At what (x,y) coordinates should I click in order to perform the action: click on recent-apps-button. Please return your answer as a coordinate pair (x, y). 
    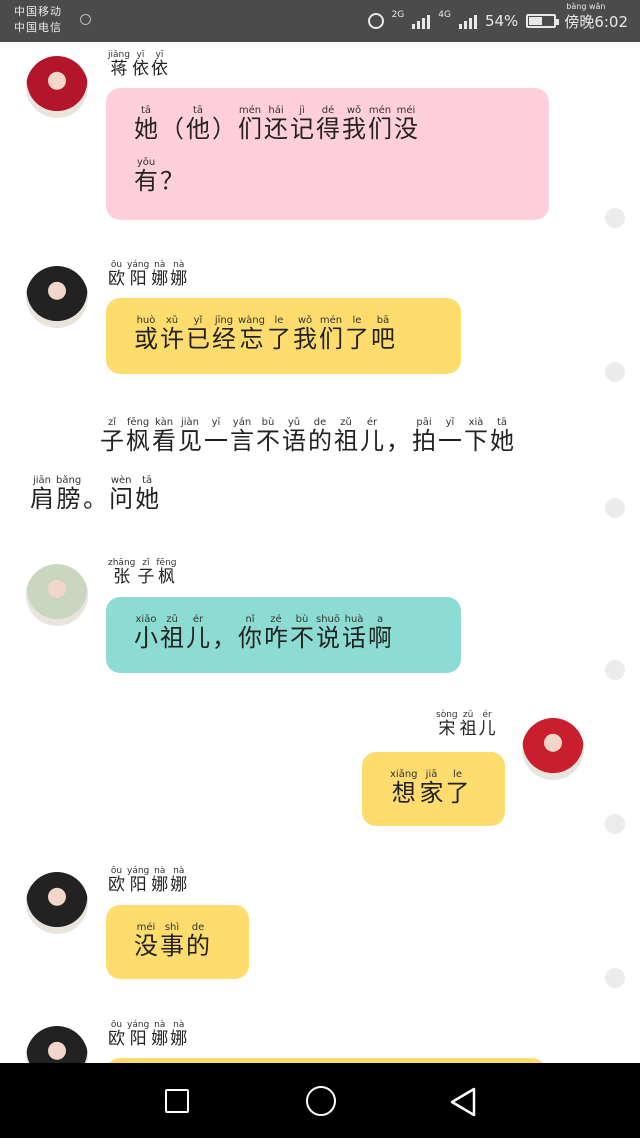
    Looking at the image, I should click on (177, 1101).